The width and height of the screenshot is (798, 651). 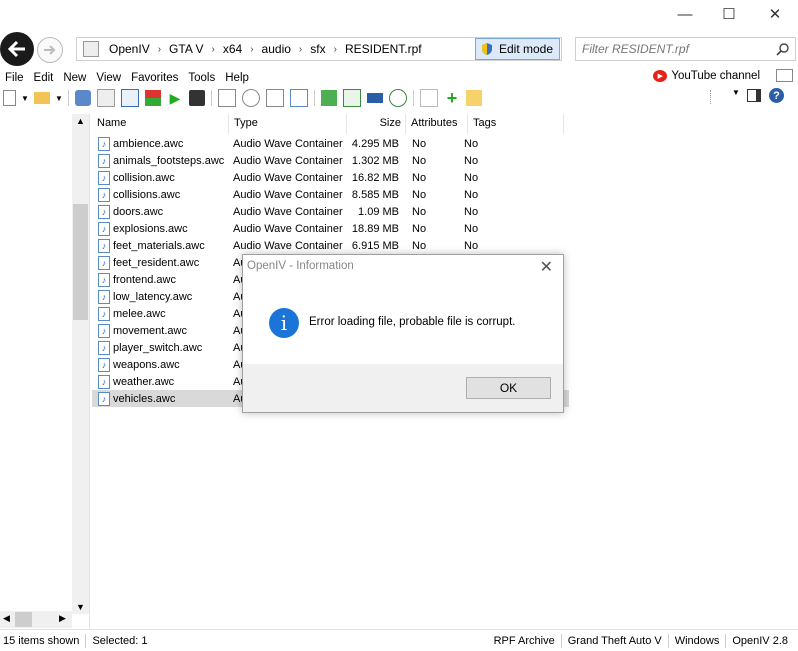 I want to click on ok-button: OK, so click(x=508, y=388).